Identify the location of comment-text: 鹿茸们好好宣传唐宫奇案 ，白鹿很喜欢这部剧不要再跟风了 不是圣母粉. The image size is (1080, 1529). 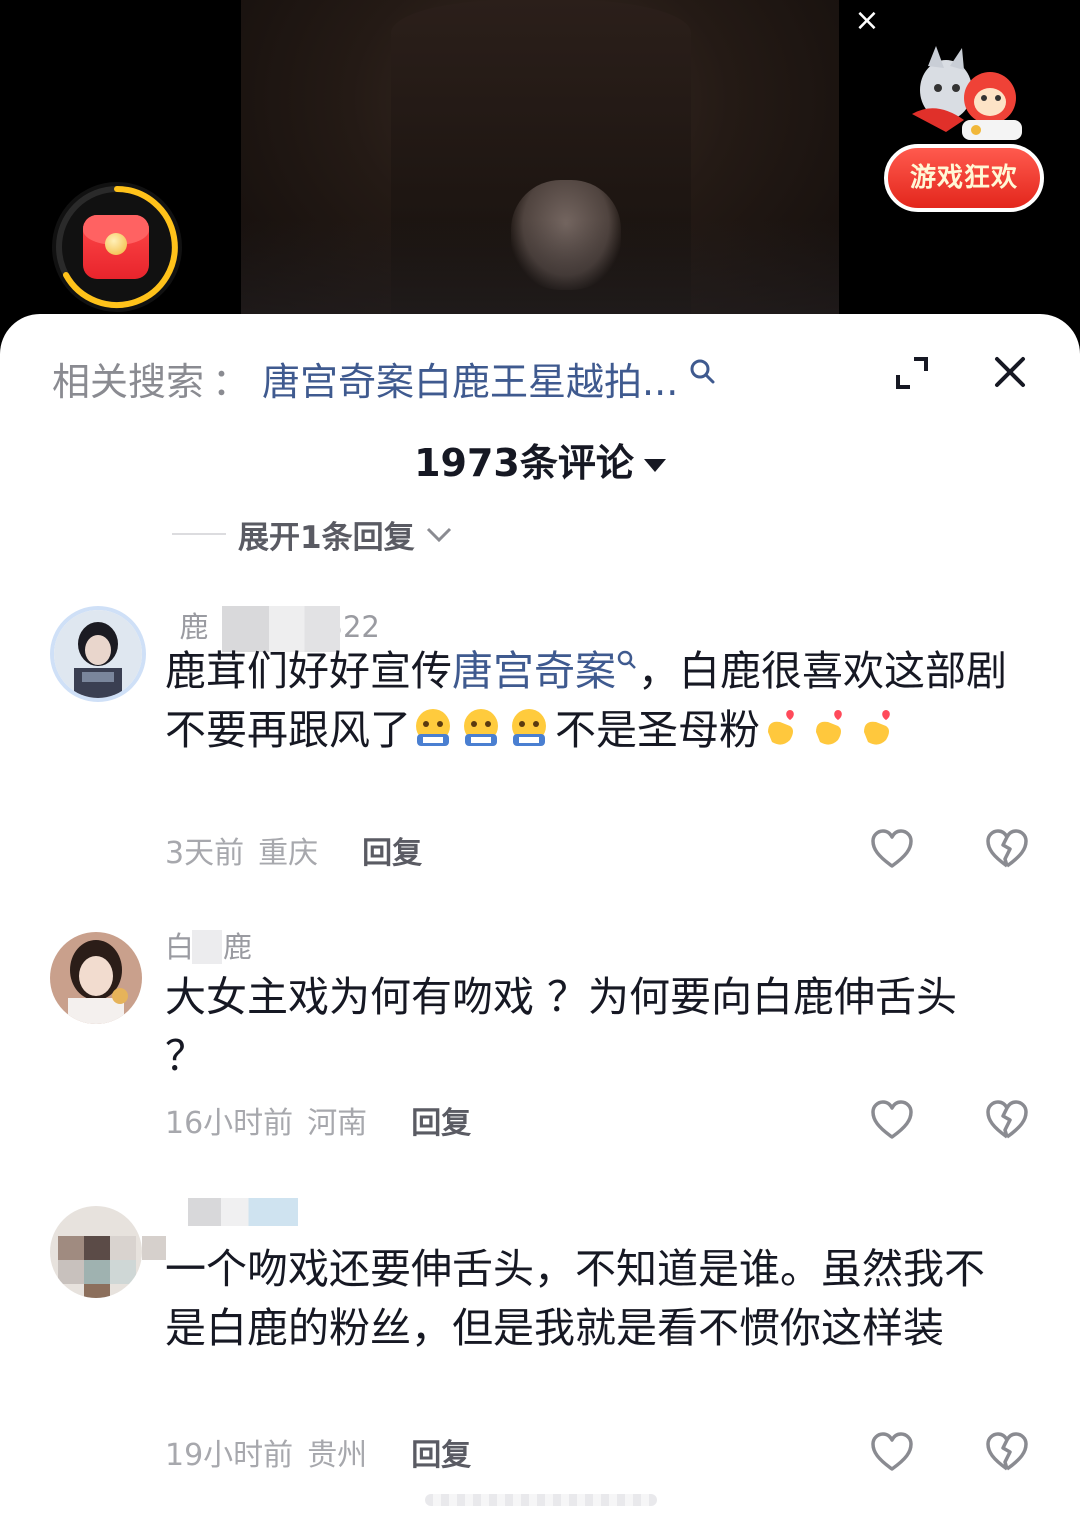
(586, 700).